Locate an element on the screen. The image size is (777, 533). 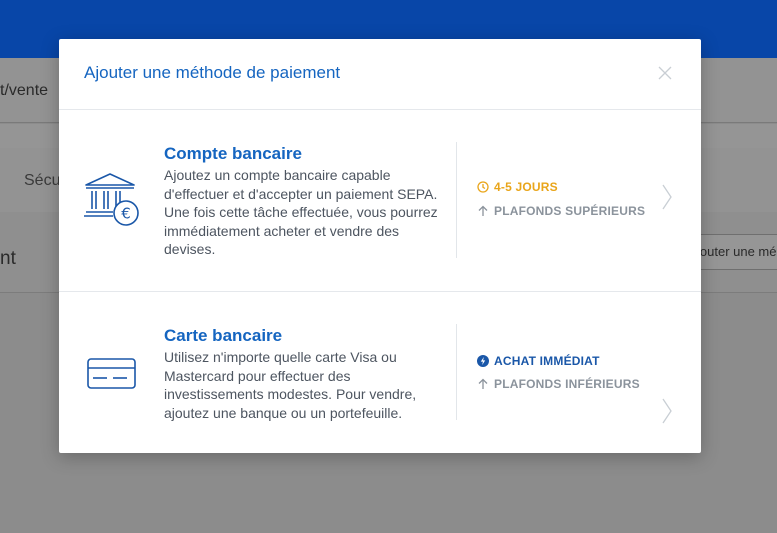
card-limits-text: PLAFONDS INFÉRIEURS is located at coordinates (567, 384).